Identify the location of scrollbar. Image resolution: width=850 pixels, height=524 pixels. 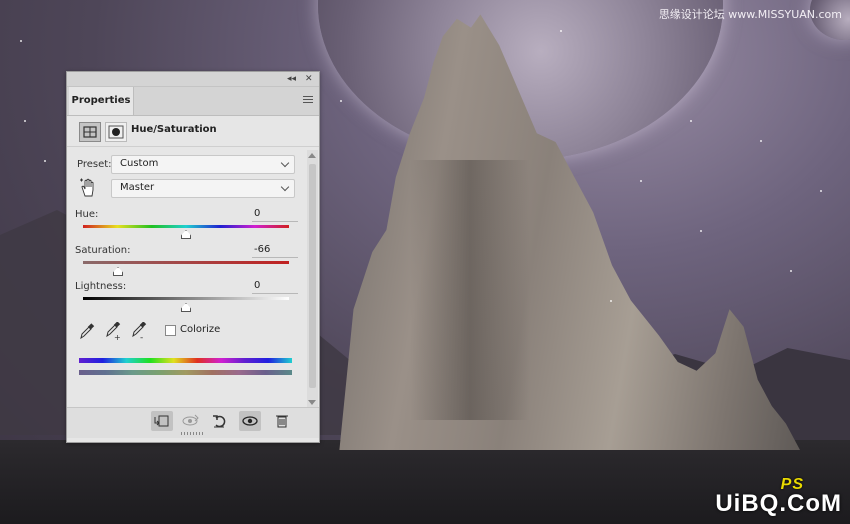
(312, 279).